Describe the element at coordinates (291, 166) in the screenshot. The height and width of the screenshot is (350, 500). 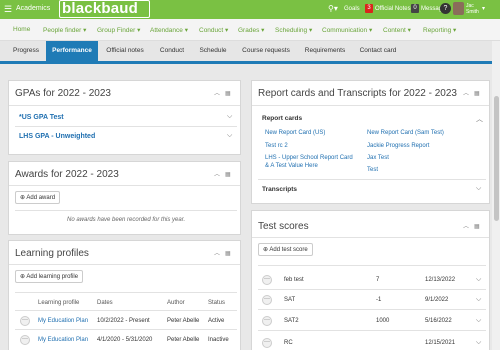
I see `report-card-link-cont: & A Test Value Here` at that location.